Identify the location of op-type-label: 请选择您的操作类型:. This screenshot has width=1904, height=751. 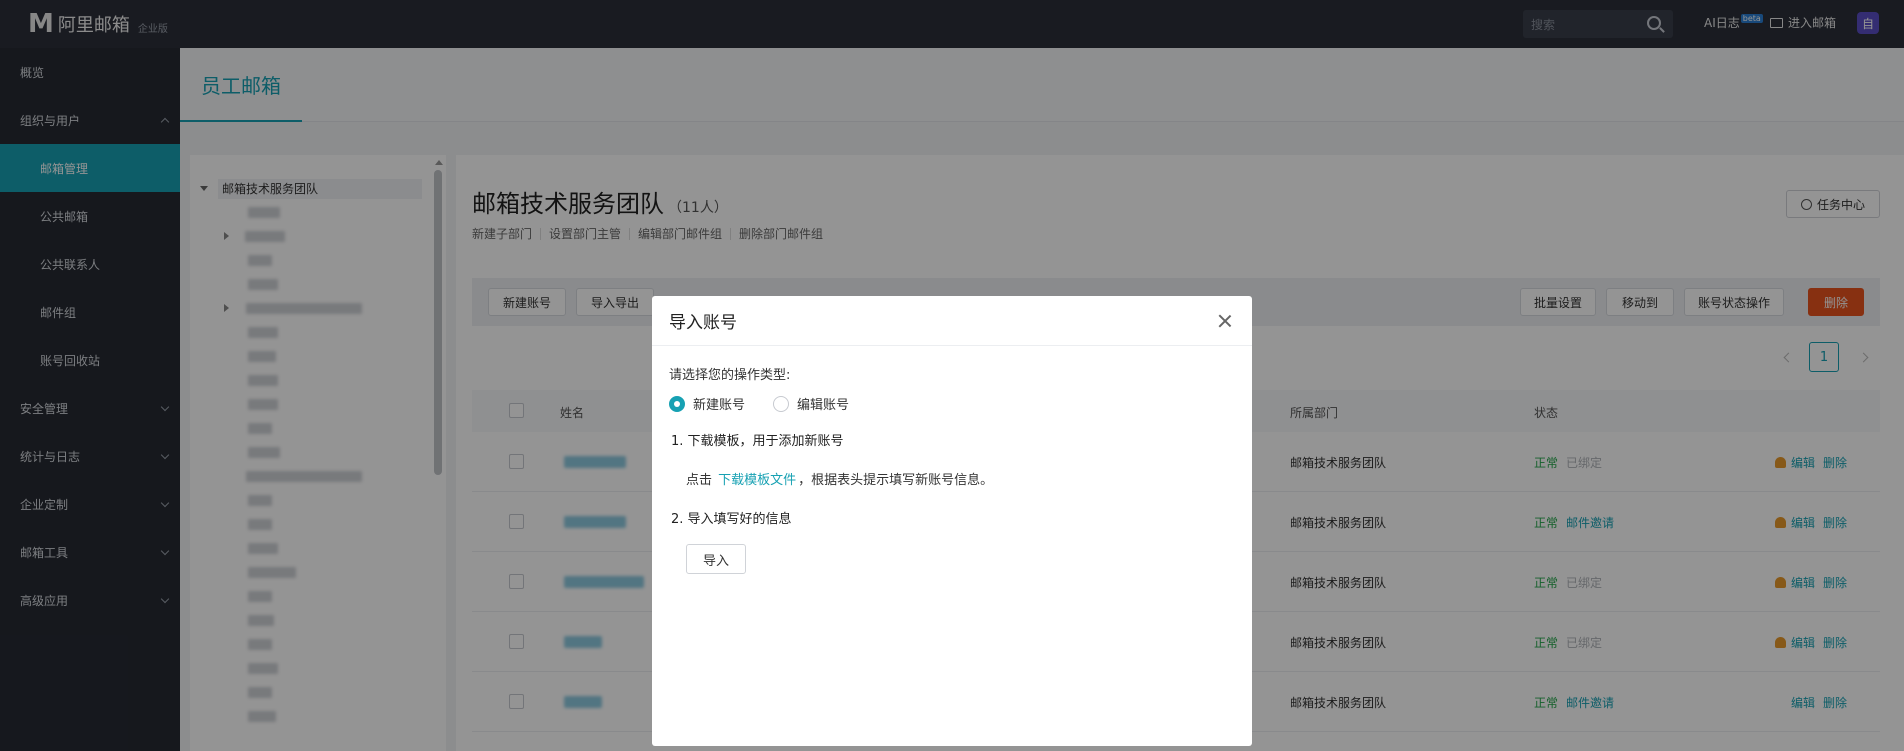
(730, 375).